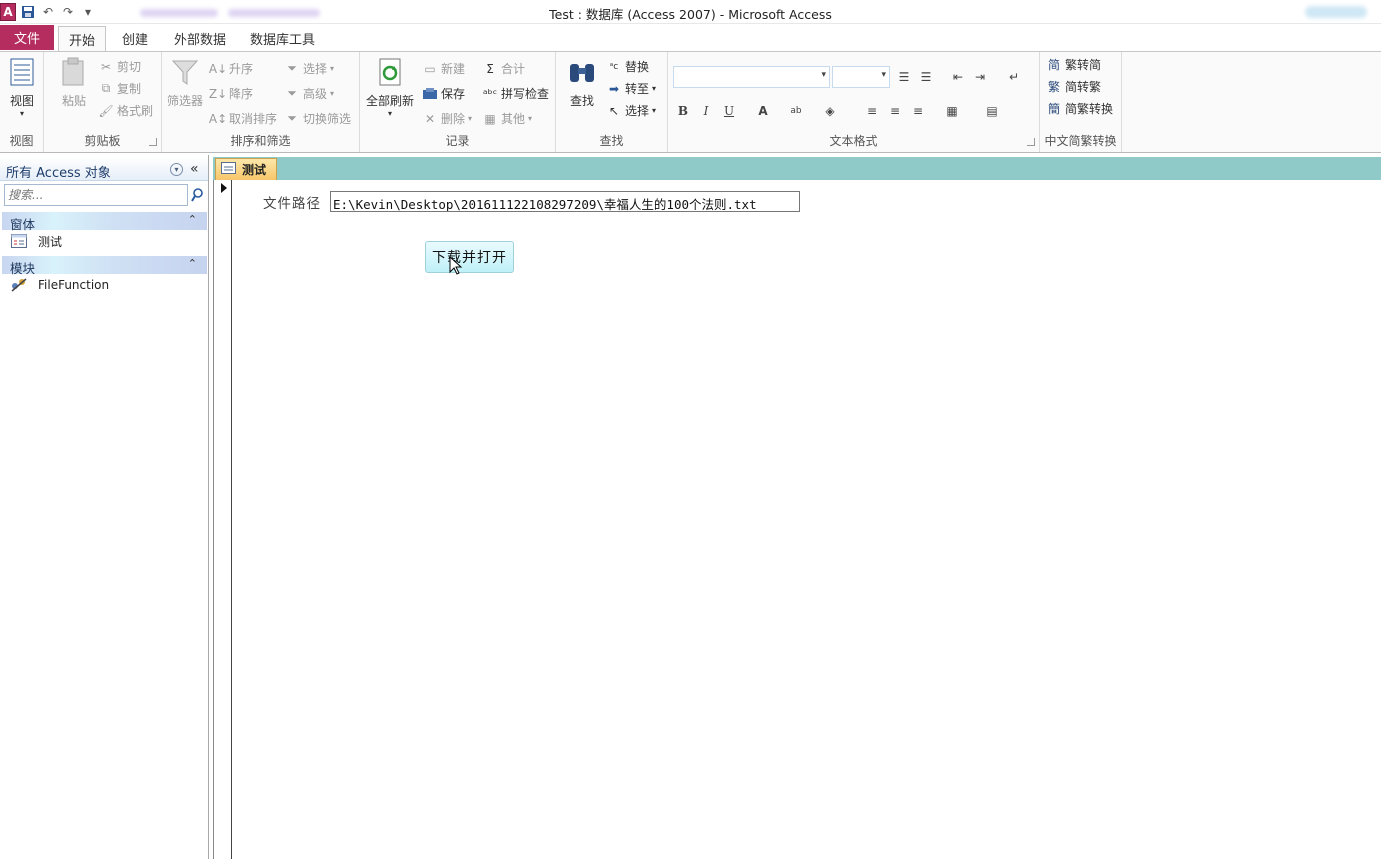  Describe the element at coordinates (253, 119) in the screenshot. I see `remove-sort-label: 取消排序` at that location.